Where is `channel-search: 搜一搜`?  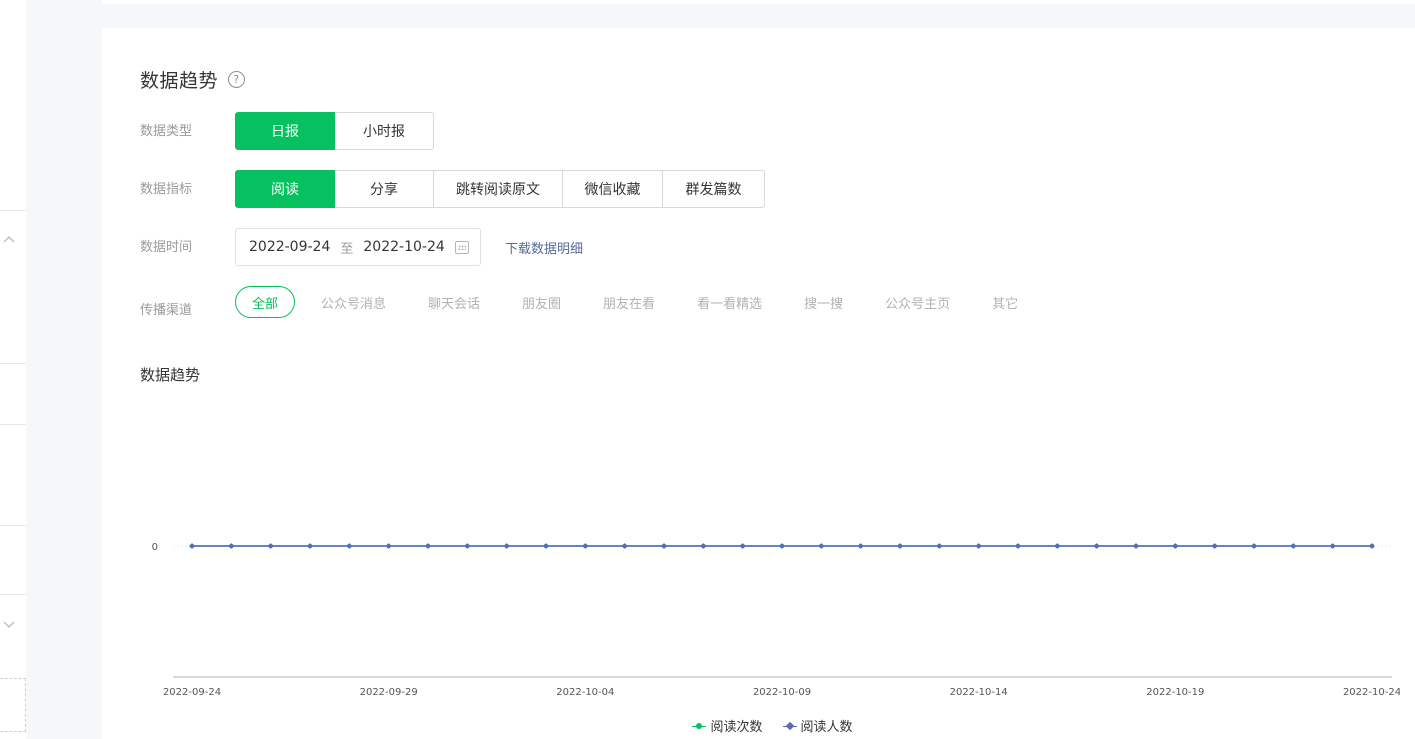
channel-search: 搜一搜 is located at coordinates (823, 302).